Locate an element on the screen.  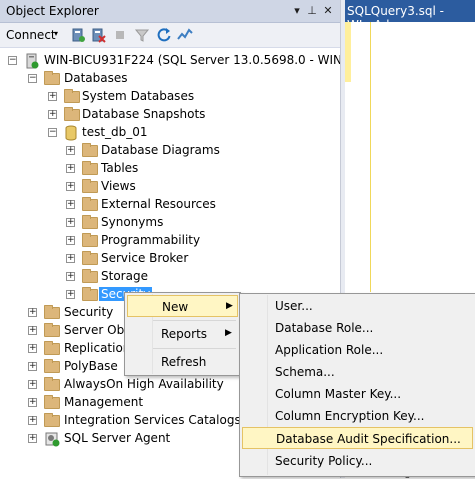
disconnect-icon is located at coordinates (98, 35).